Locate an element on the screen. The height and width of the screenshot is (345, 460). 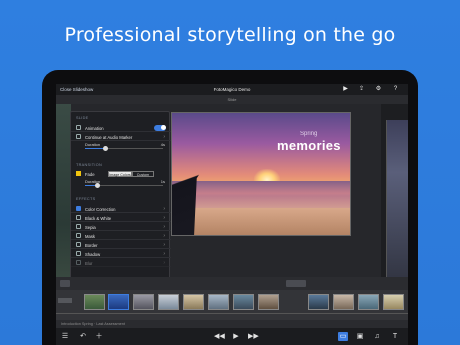
effect-row: Sepia › is located at coordinates (121, 226).